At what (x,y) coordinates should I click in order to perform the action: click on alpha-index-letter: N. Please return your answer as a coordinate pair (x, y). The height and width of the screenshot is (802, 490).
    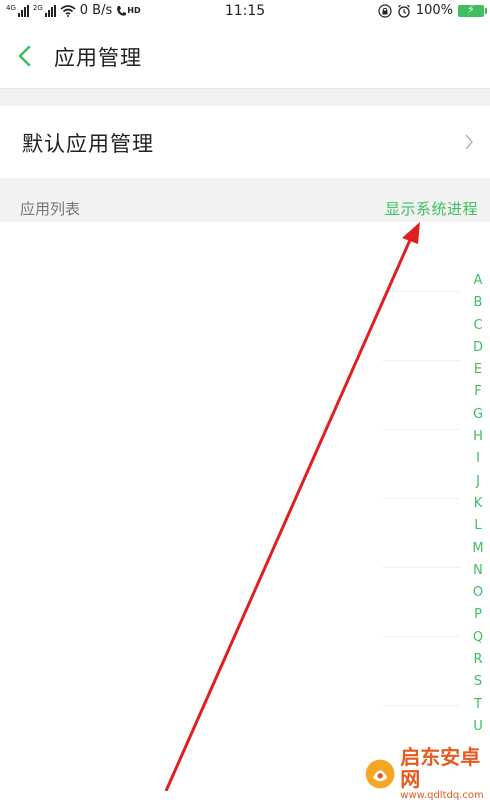
    Looking at the image, I should click on (478, 571).